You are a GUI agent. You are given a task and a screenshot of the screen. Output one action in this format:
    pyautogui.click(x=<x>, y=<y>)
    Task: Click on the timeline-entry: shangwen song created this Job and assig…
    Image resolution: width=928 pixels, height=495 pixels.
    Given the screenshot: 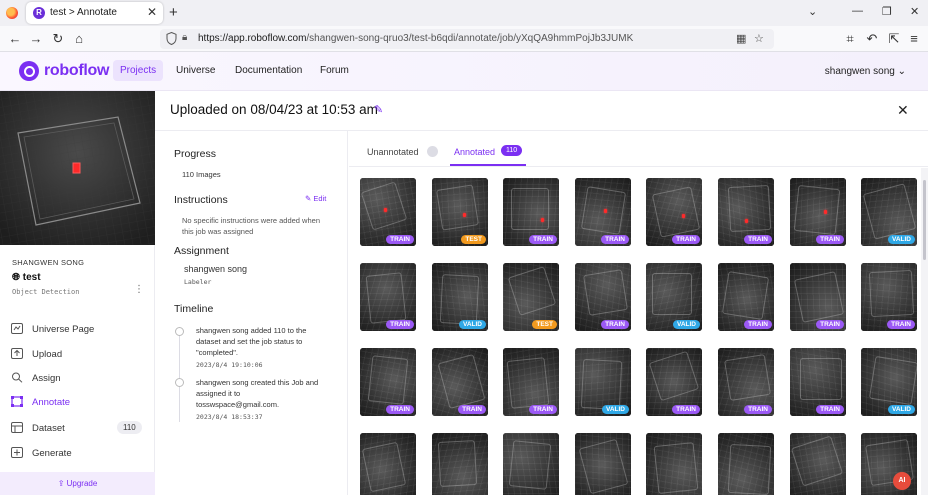 What is the action you would take?
    pyautogui.click(x=257, y=400)
    